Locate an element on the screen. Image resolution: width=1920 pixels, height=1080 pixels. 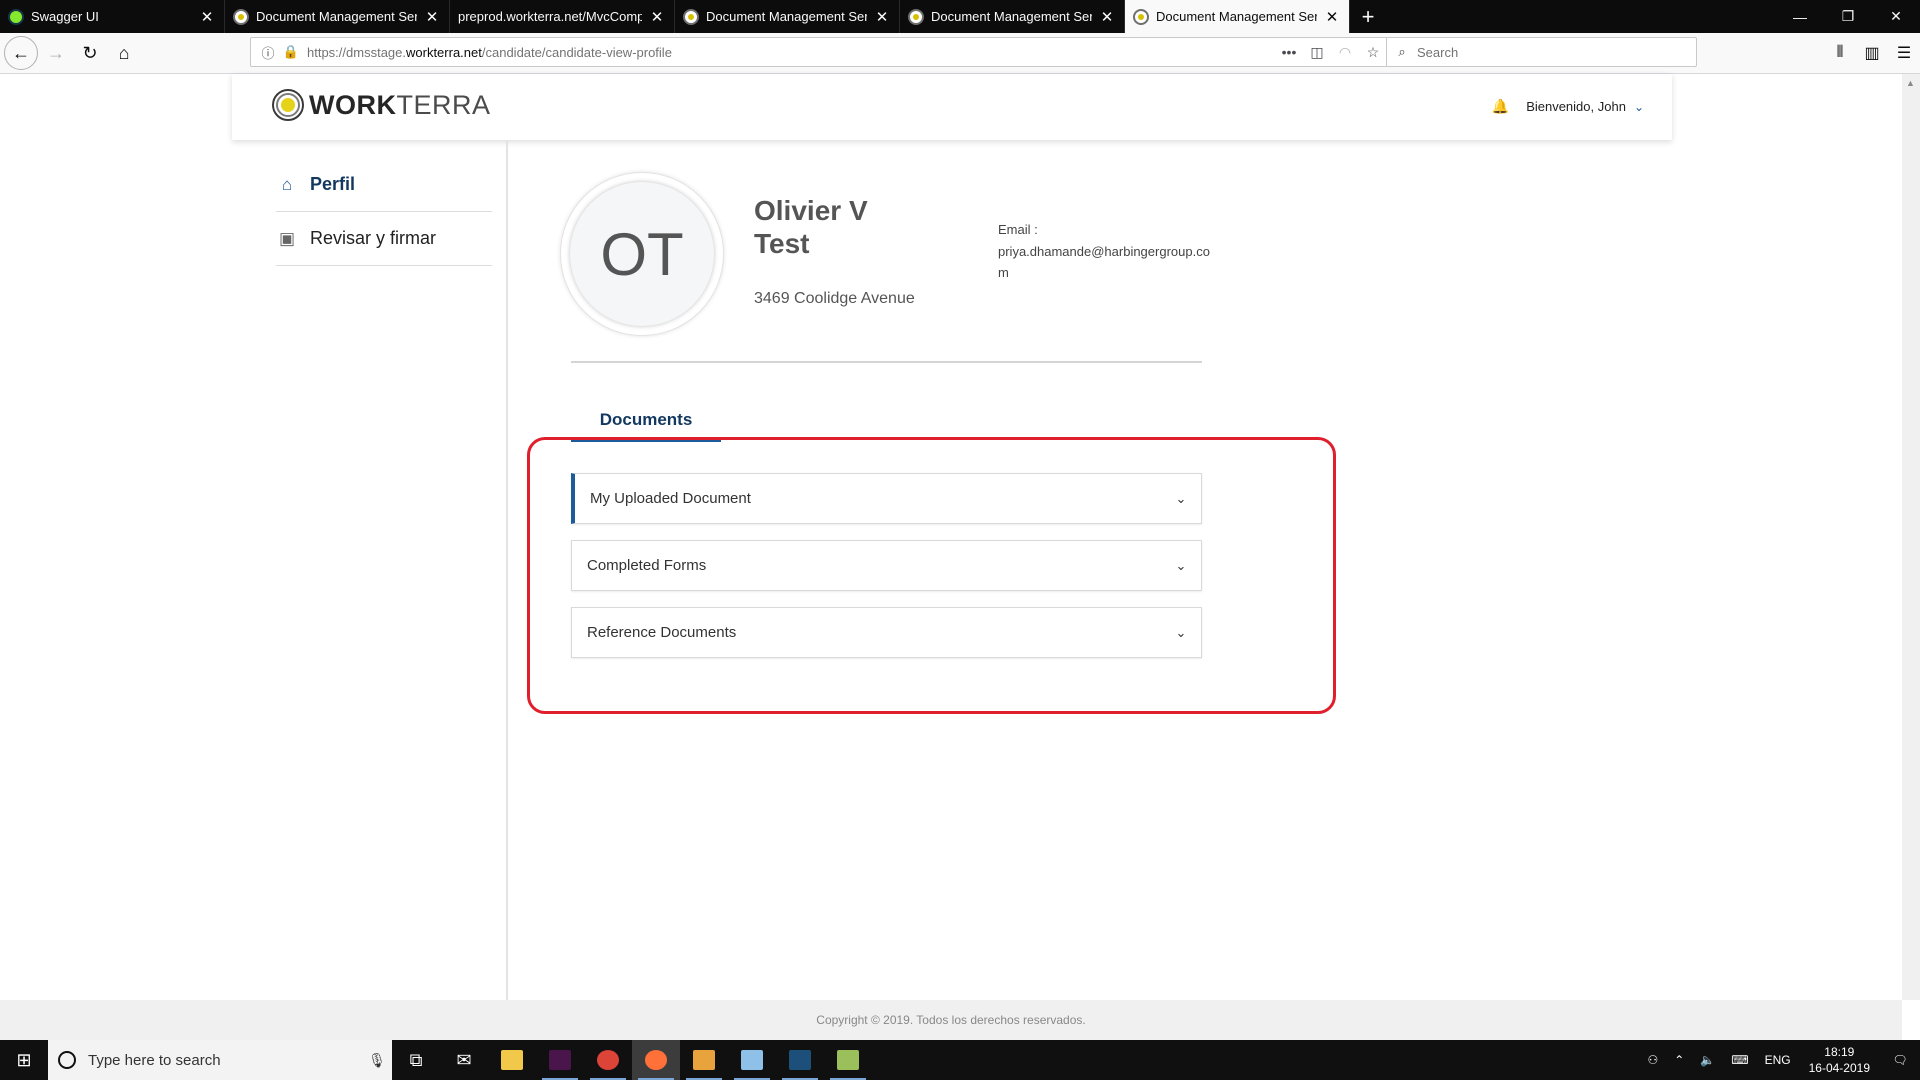
bookmark-star-icon: ☆ is located at coordinates (1373, 52).